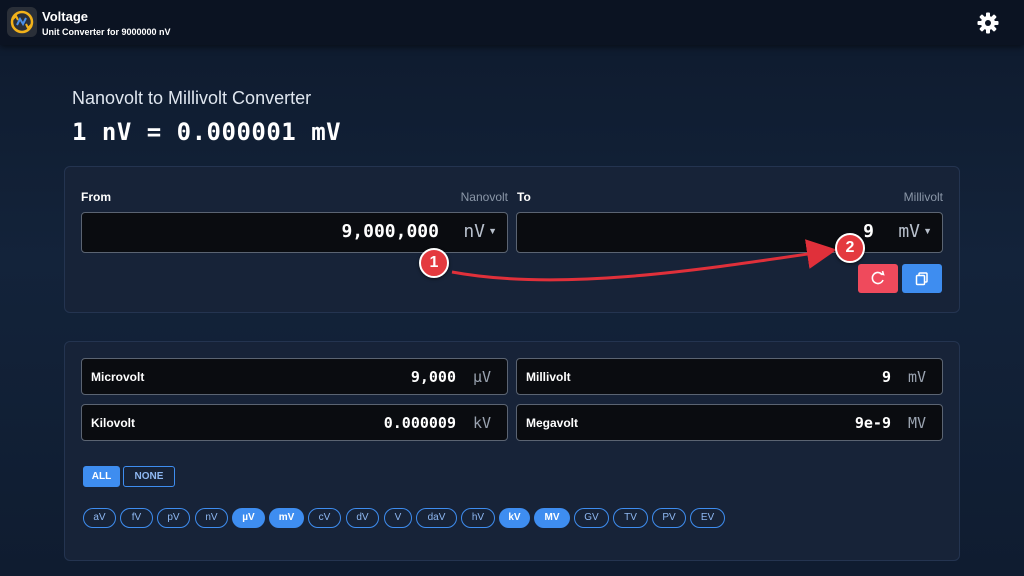 The height and width of the screenshot is (576, 1024). I want to click on unit-chip-dav: daV, so click(436, 518).